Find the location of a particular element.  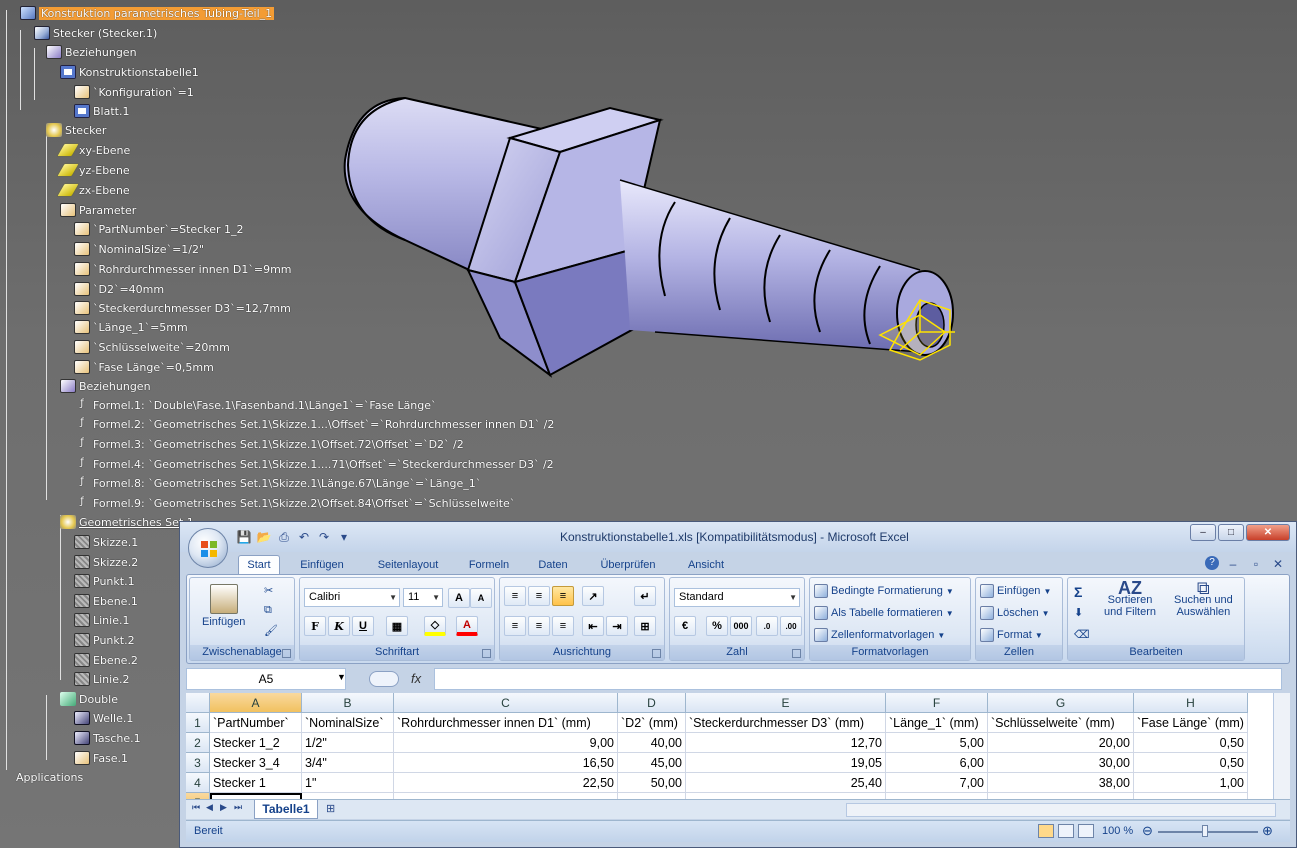

tree-node: Stecker is located at coordinates (76, 130).